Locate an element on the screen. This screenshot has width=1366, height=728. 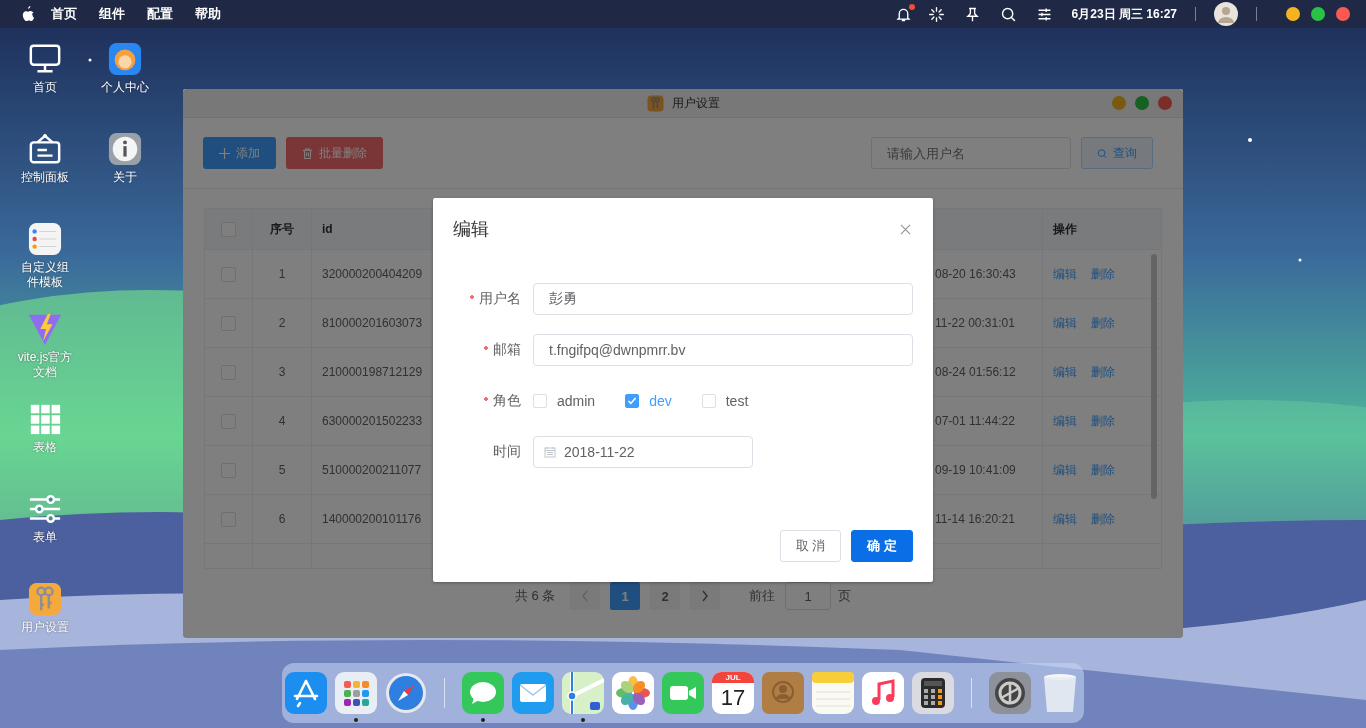
sliders-icon is located at coordinates (45, 509).